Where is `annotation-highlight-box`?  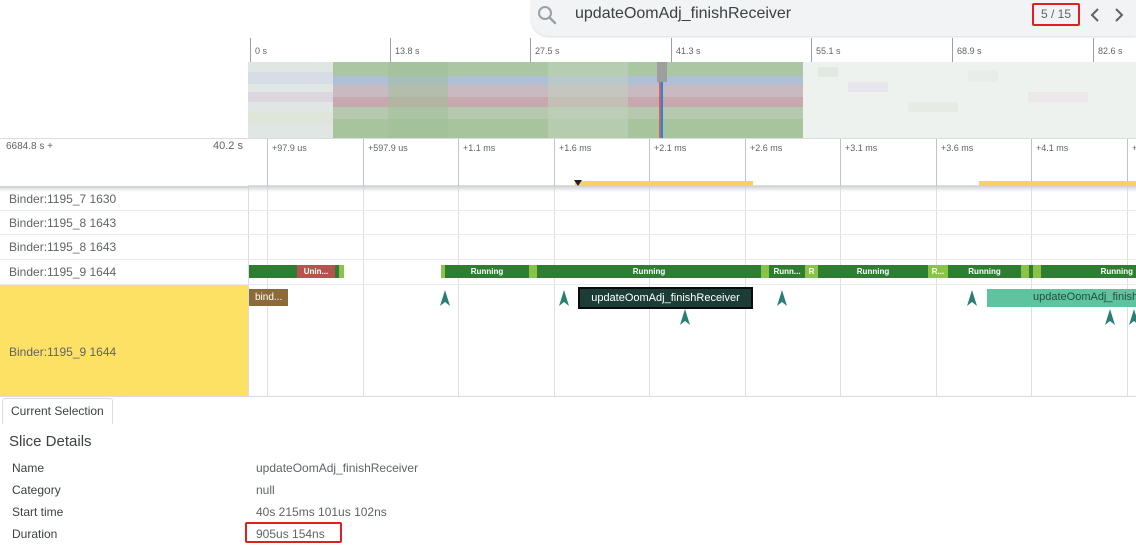 annotation-highlight-box is located at coordinates (293, 532).